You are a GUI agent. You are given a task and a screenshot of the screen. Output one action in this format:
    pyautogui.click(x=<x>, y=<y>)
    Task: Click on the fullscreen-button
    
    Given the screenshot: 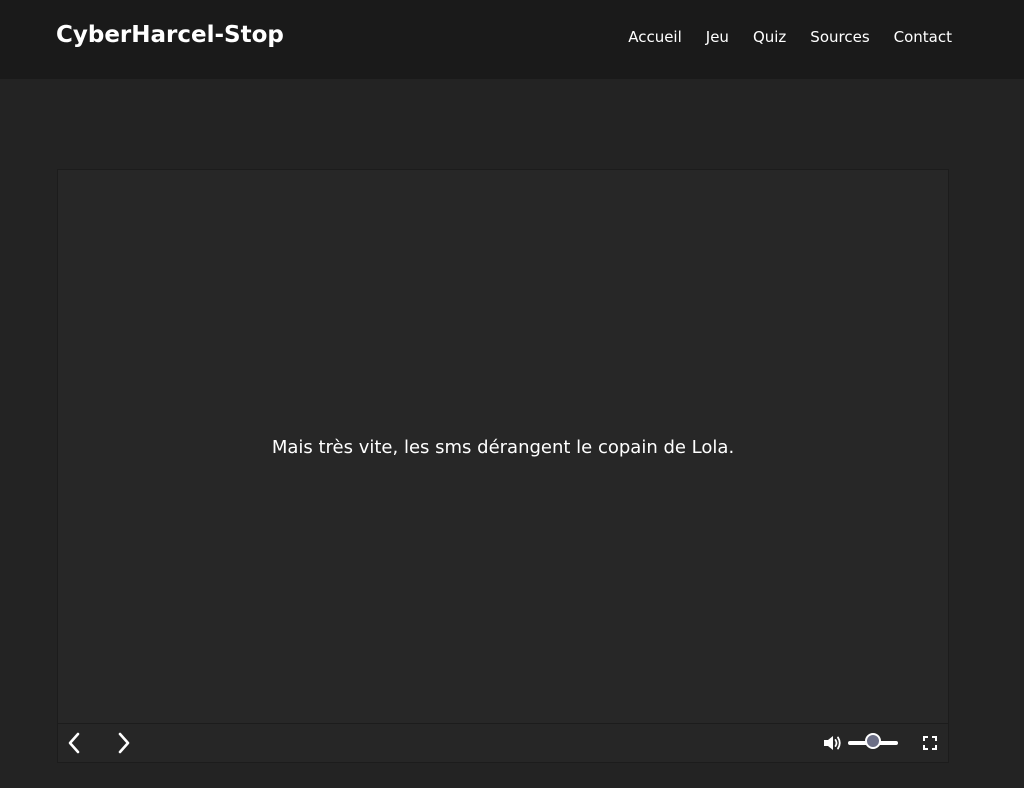 What is the action you would take?
    pyautogui.click(x=930, y=743)
    